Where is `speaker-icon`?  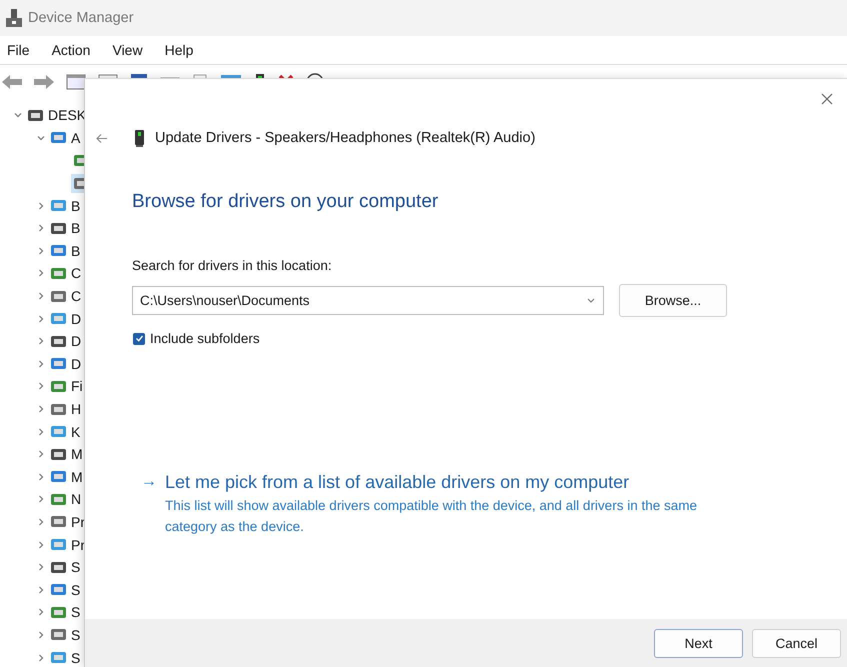
speaker-icon is located at coordinates (139, 138).